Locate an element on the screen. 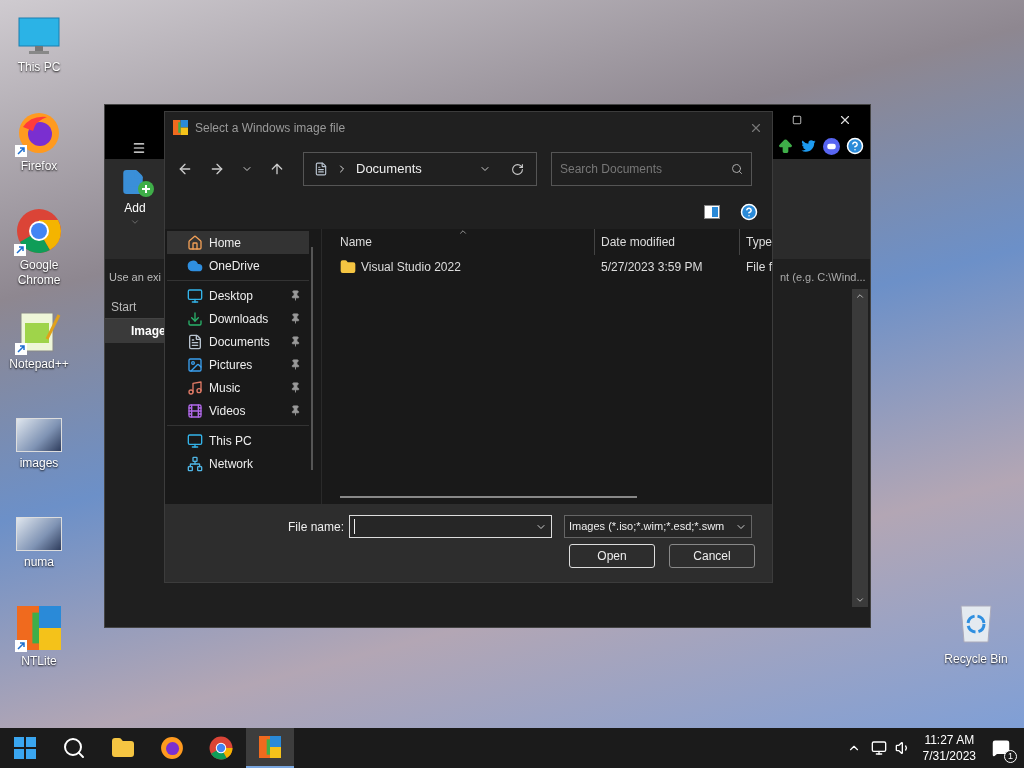 The image size is (1024, 768). column-header: Type is located at coordinates (756, 242).